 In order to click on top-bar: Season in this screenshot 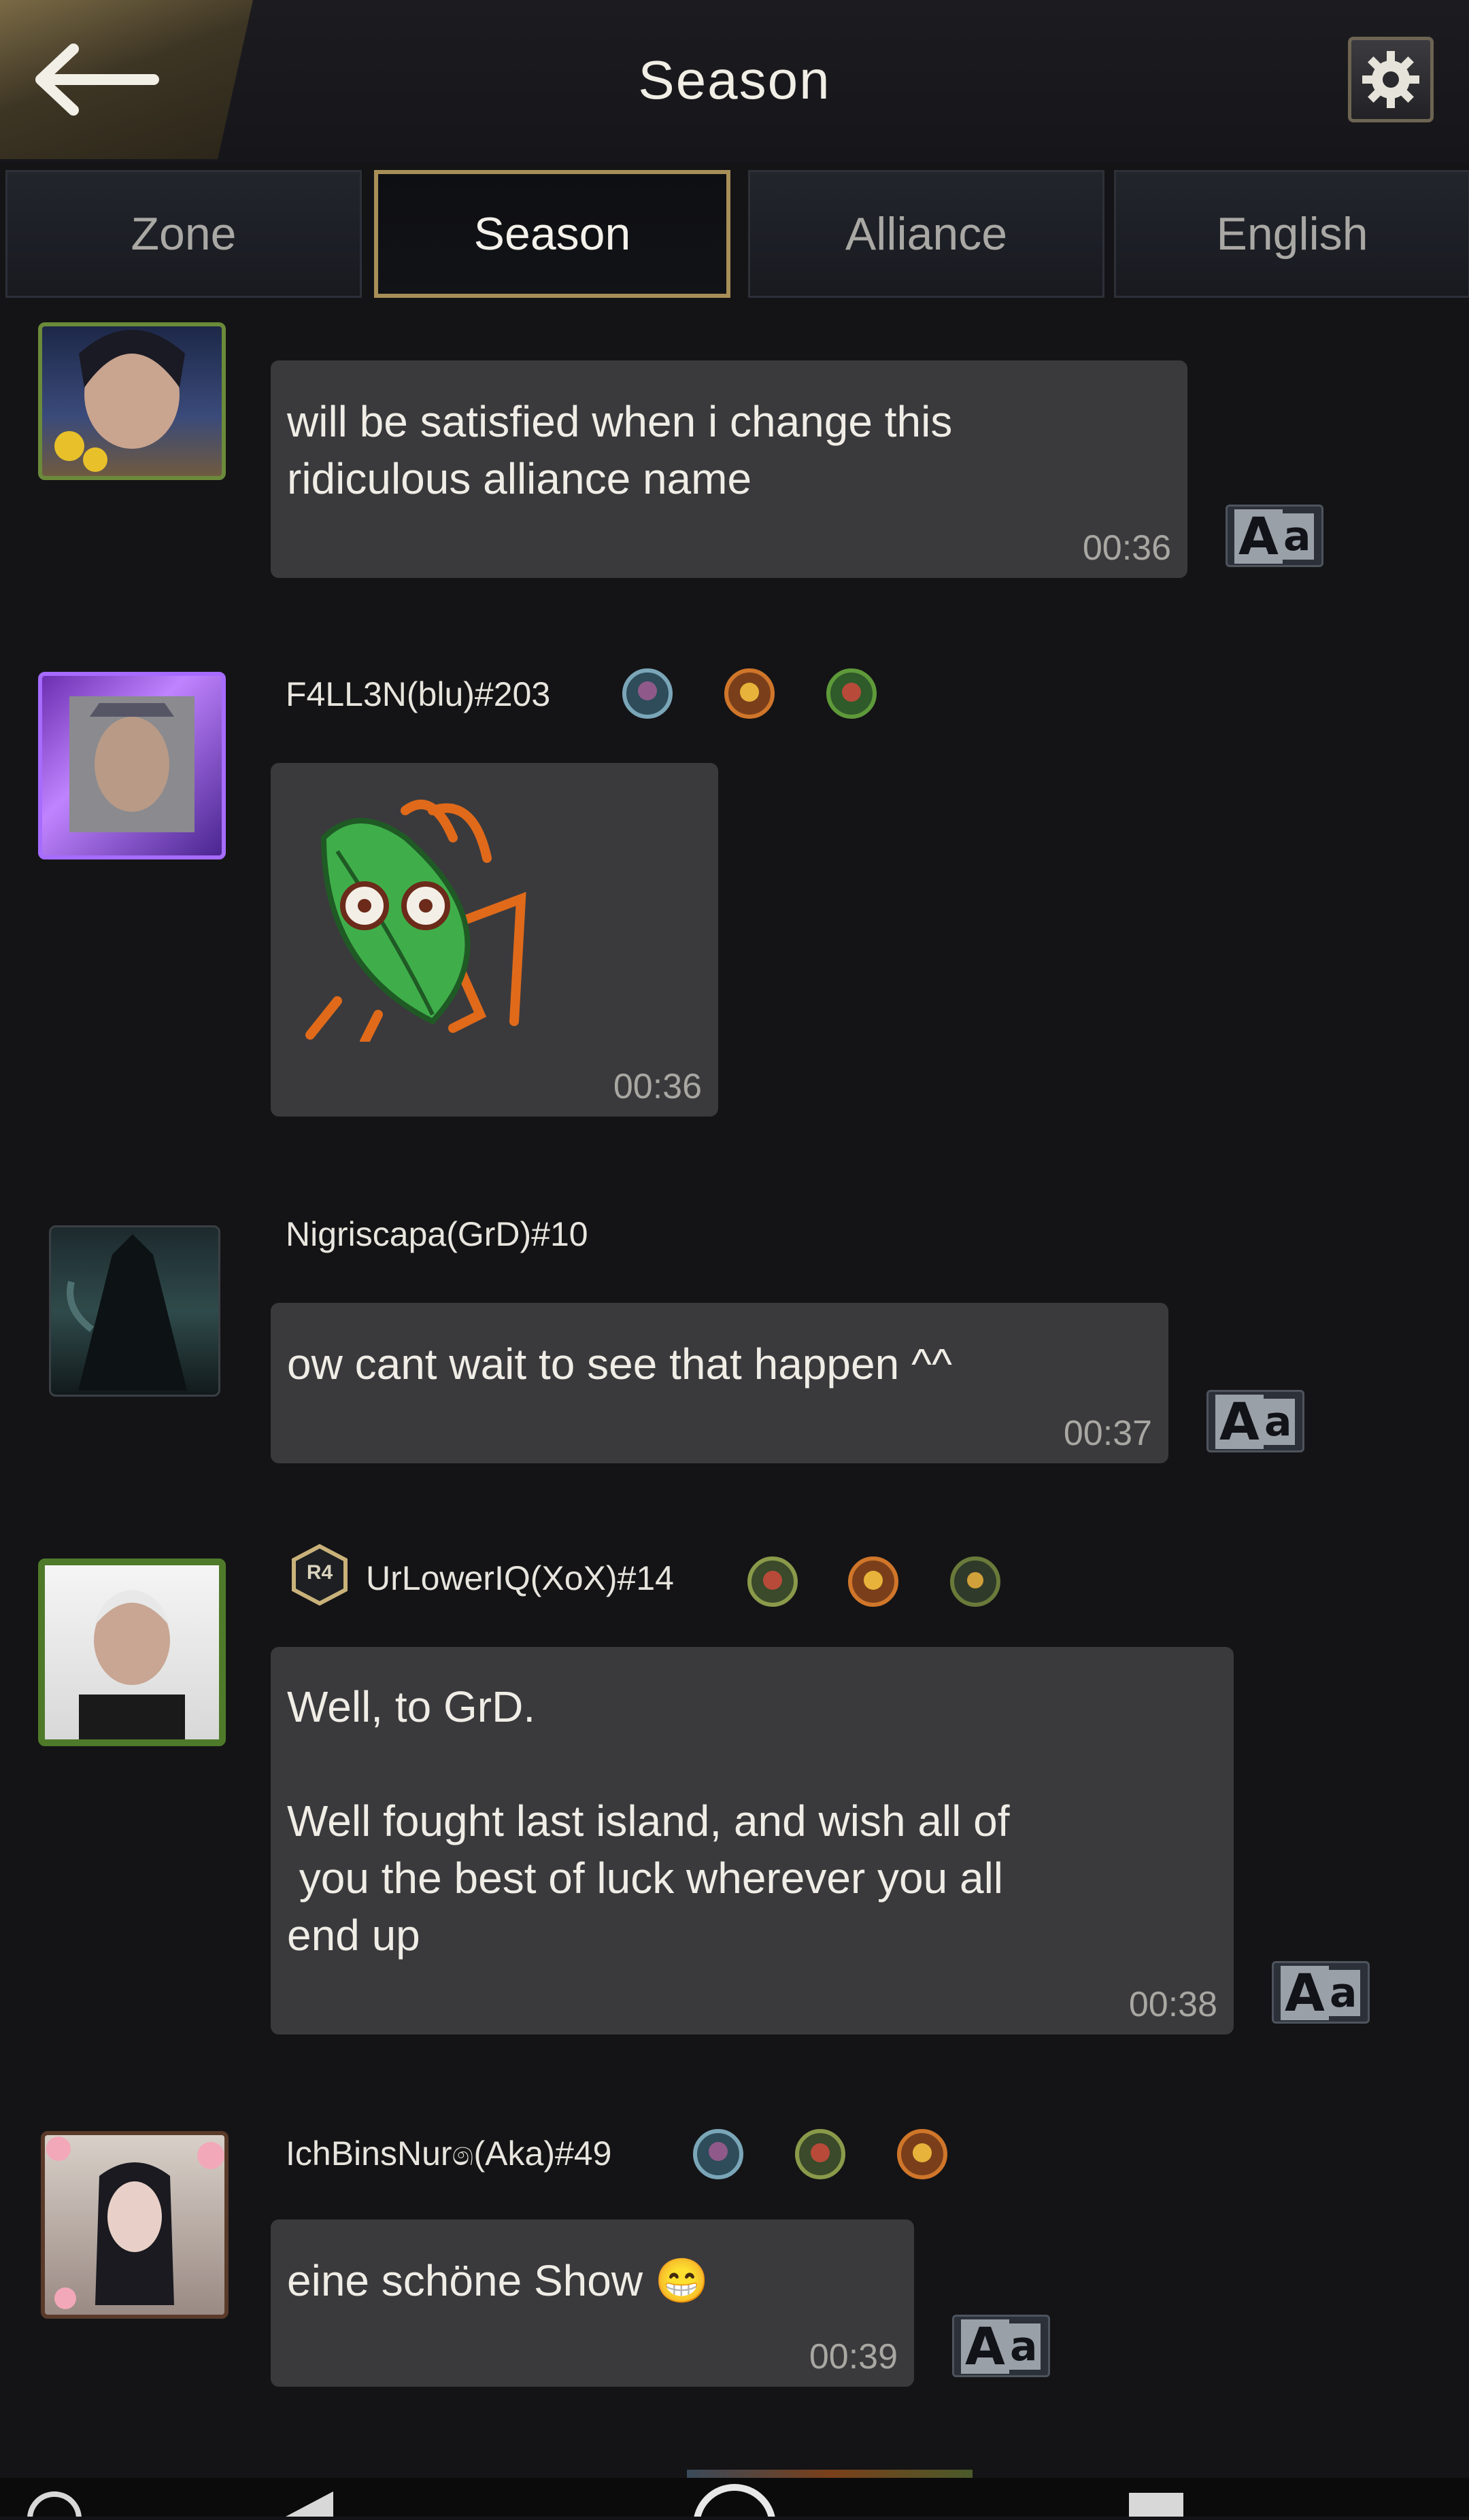, I will do `click(734, 82)`.